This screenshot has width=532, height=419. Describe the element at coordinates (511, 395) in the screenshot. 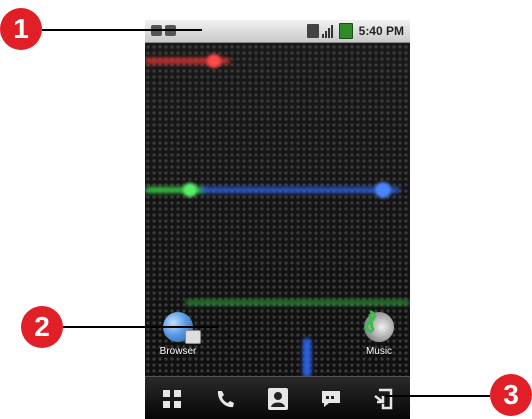

I see `callout-3: 3` at that location.